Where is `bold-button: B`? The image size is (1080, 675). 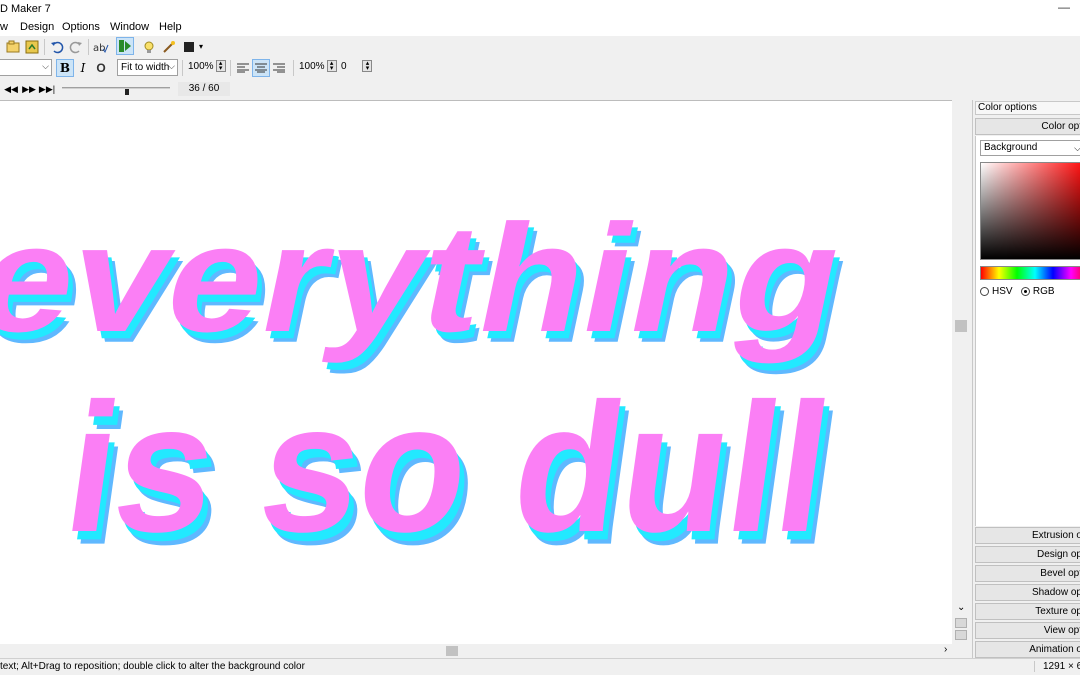
bold-button: B is located at coordinates (65, 68).